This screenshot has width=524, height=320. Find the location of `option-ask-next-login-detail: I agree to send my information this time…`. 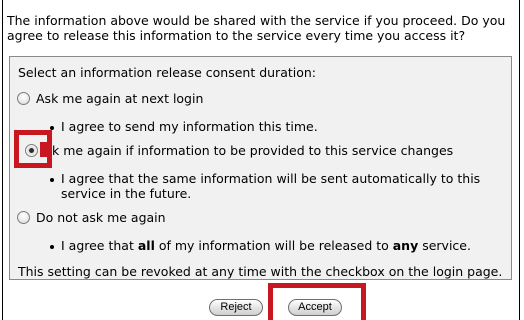

option-ask-next-login-detail: I agree to send my information this time… is located at coordinates (189, 126).